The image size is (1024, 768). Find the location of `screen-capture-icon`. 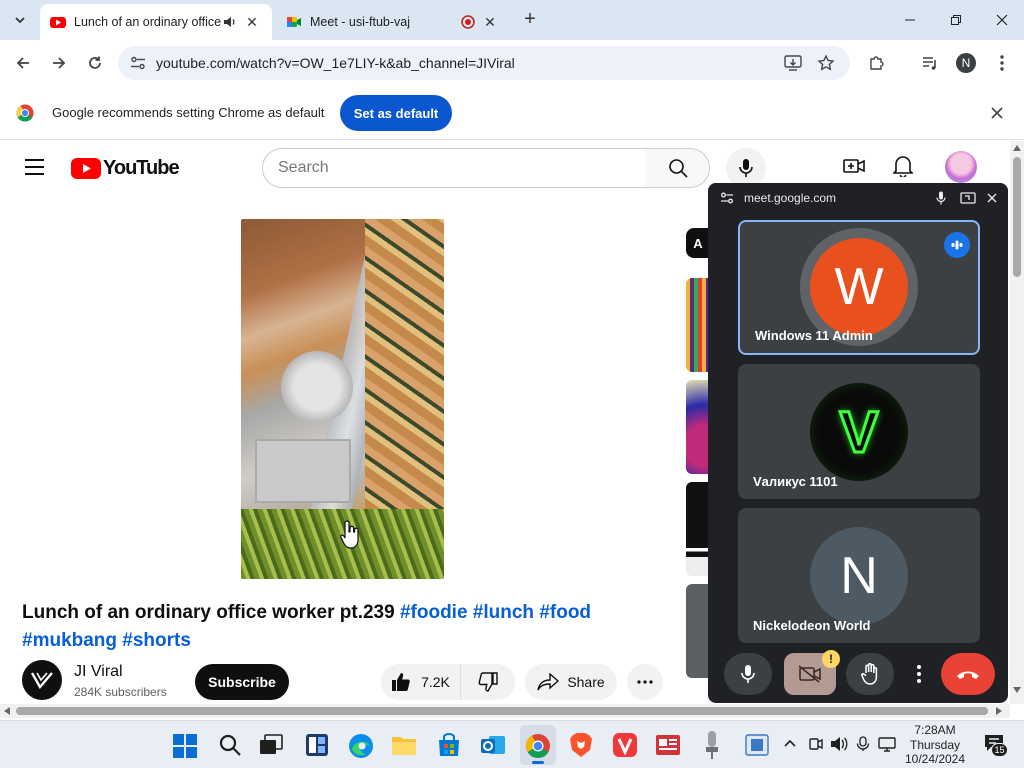

screen-capture-icon is located at coordinates (757, 745).